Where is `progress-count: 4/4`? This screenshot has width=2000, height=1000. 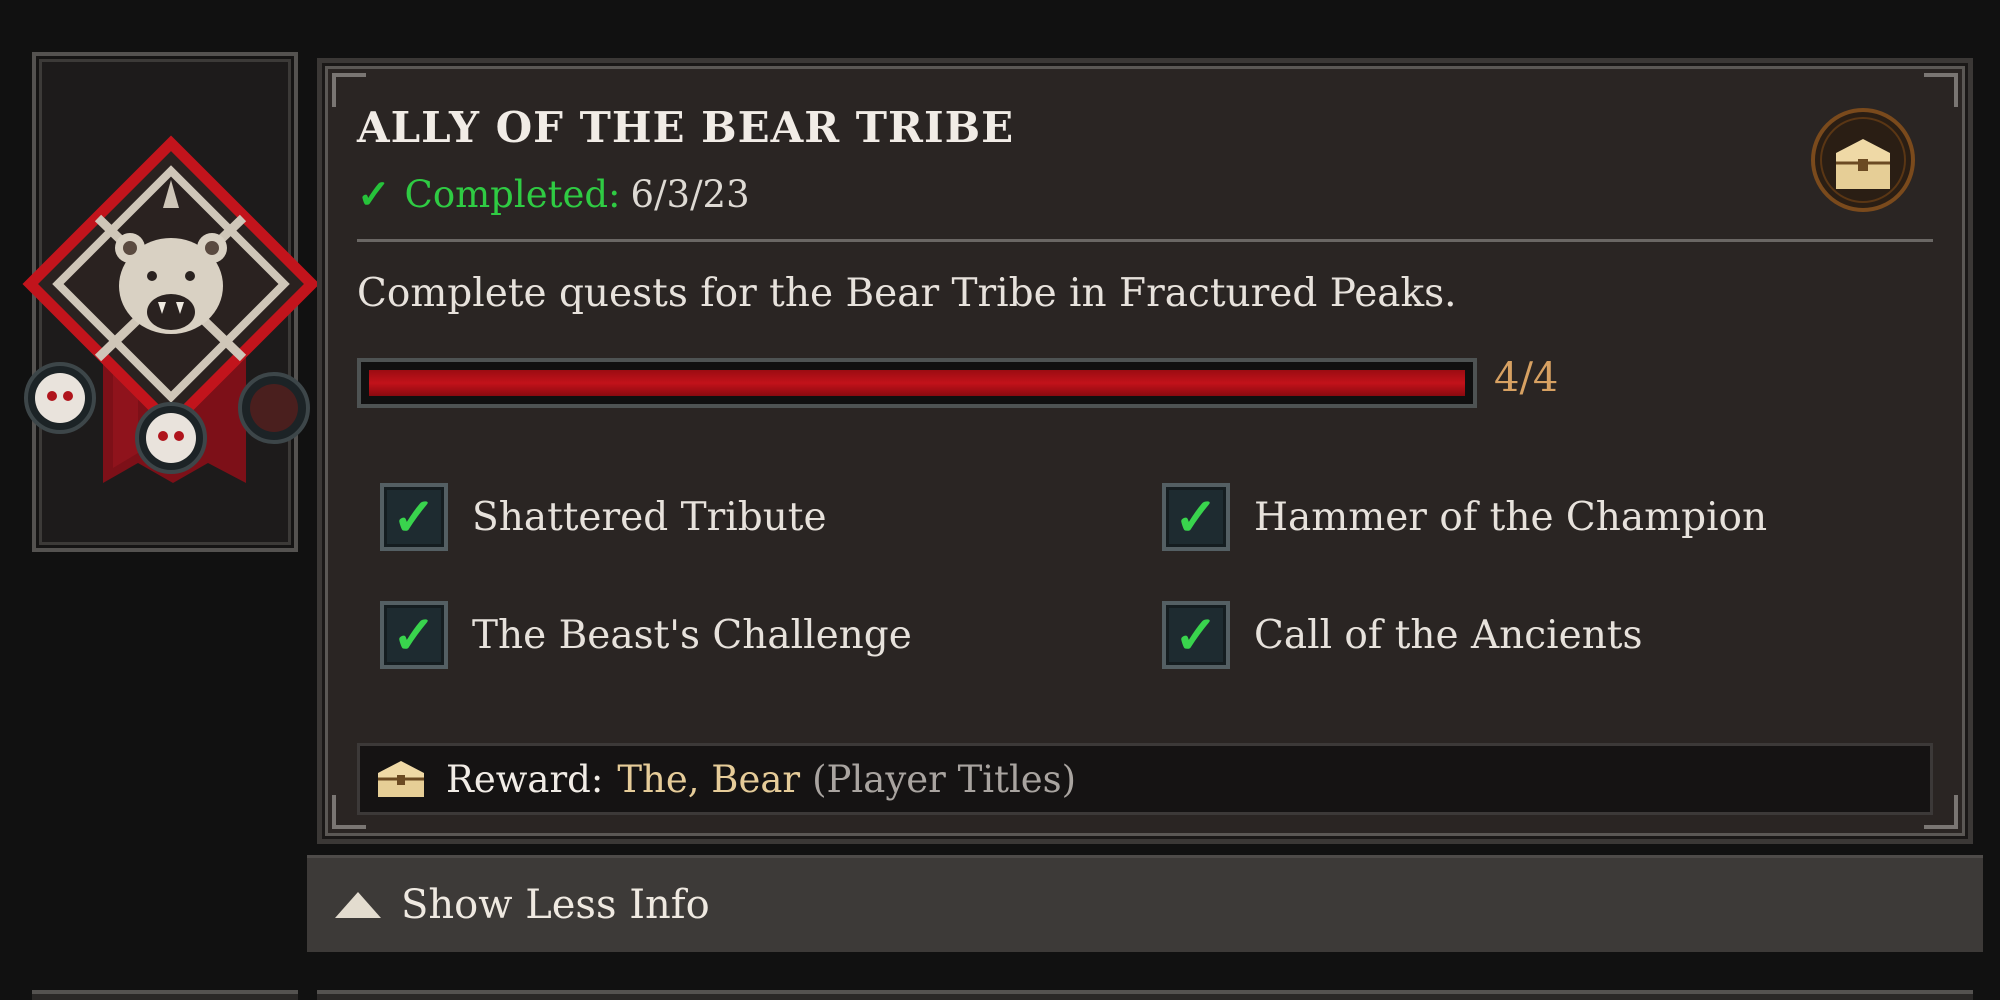
progress-count: 4/4 is located at coordinates (1526, 378).